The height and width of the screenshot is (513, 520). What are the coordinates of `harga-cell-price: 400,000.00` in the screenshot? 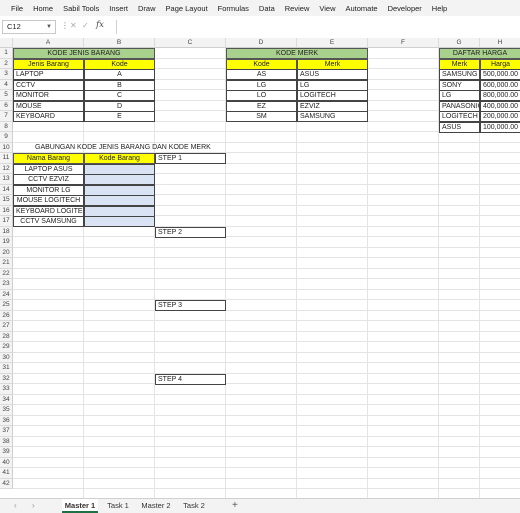 It's located at (500, 106).